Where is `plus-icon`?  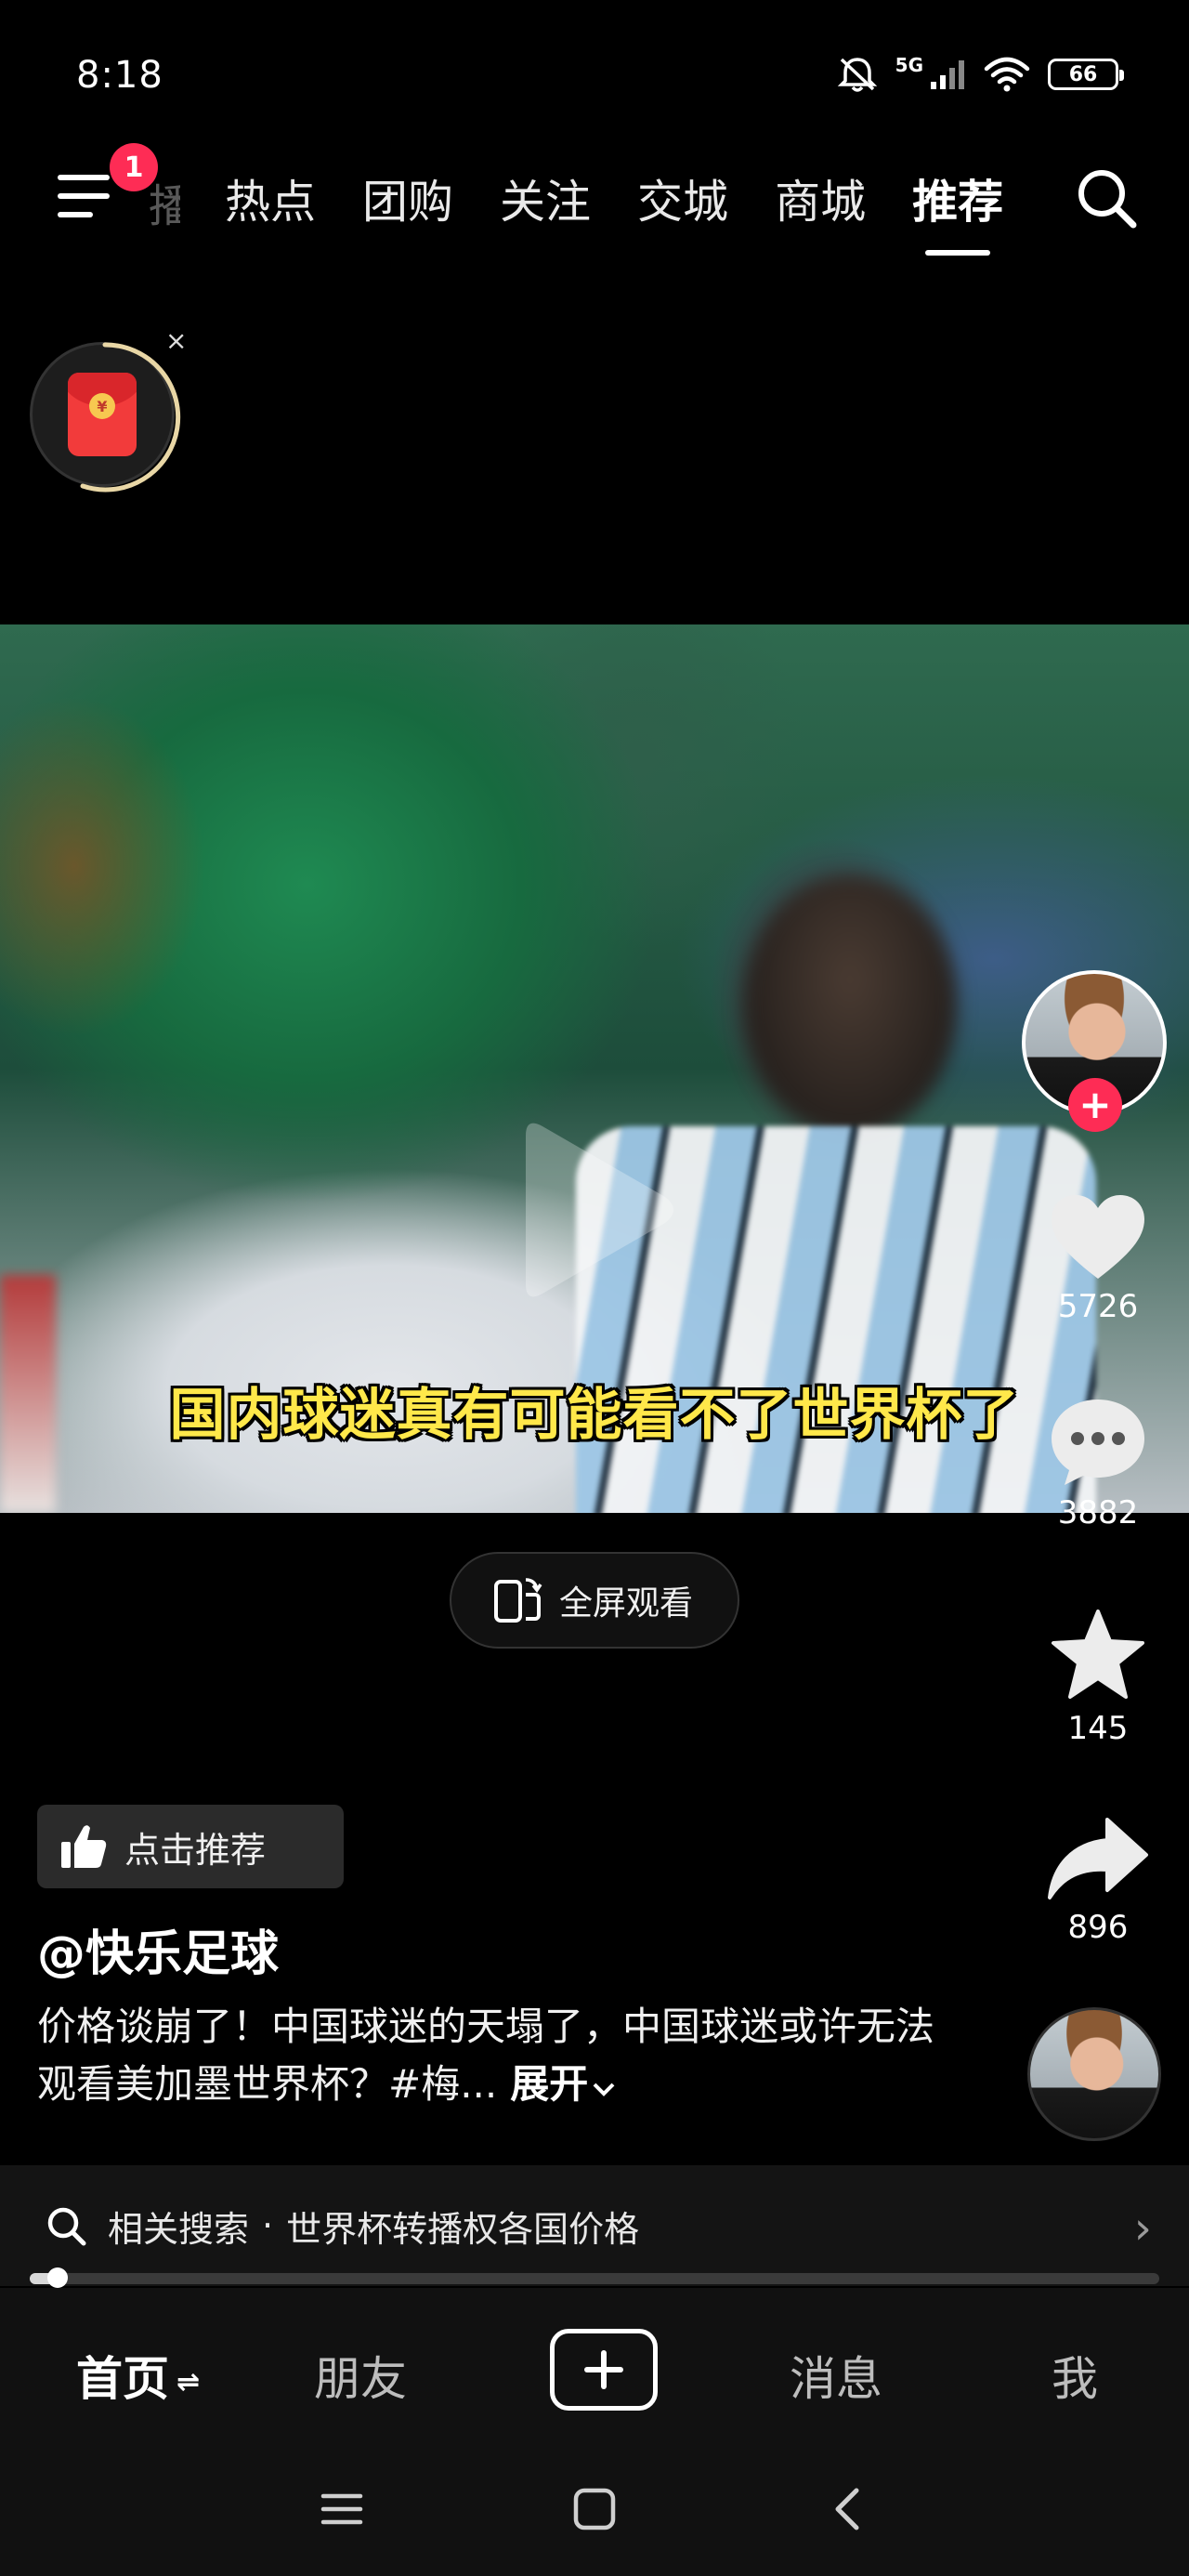
plus-icon is located at coordinates (604, 2369).